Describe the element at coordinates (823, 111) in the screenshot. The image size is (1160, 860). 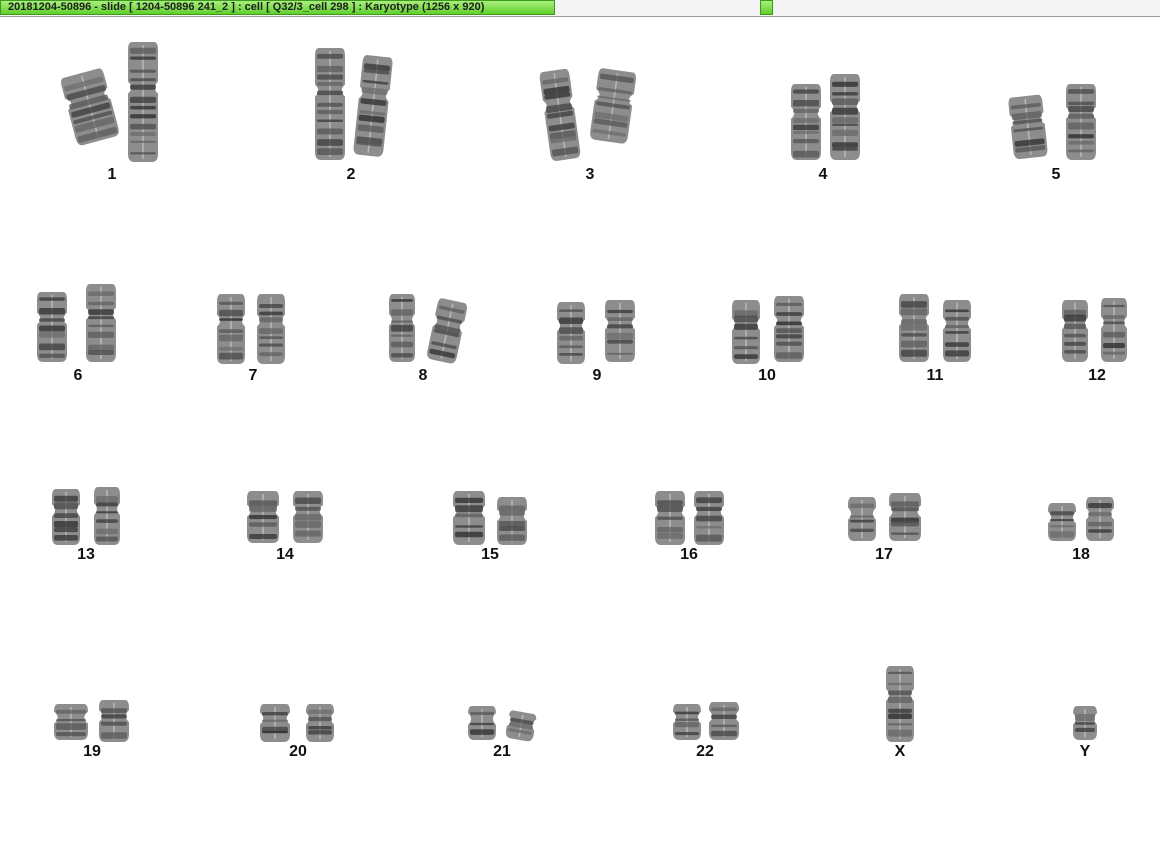
I see `chromosome-pair-4: 4` at that location.